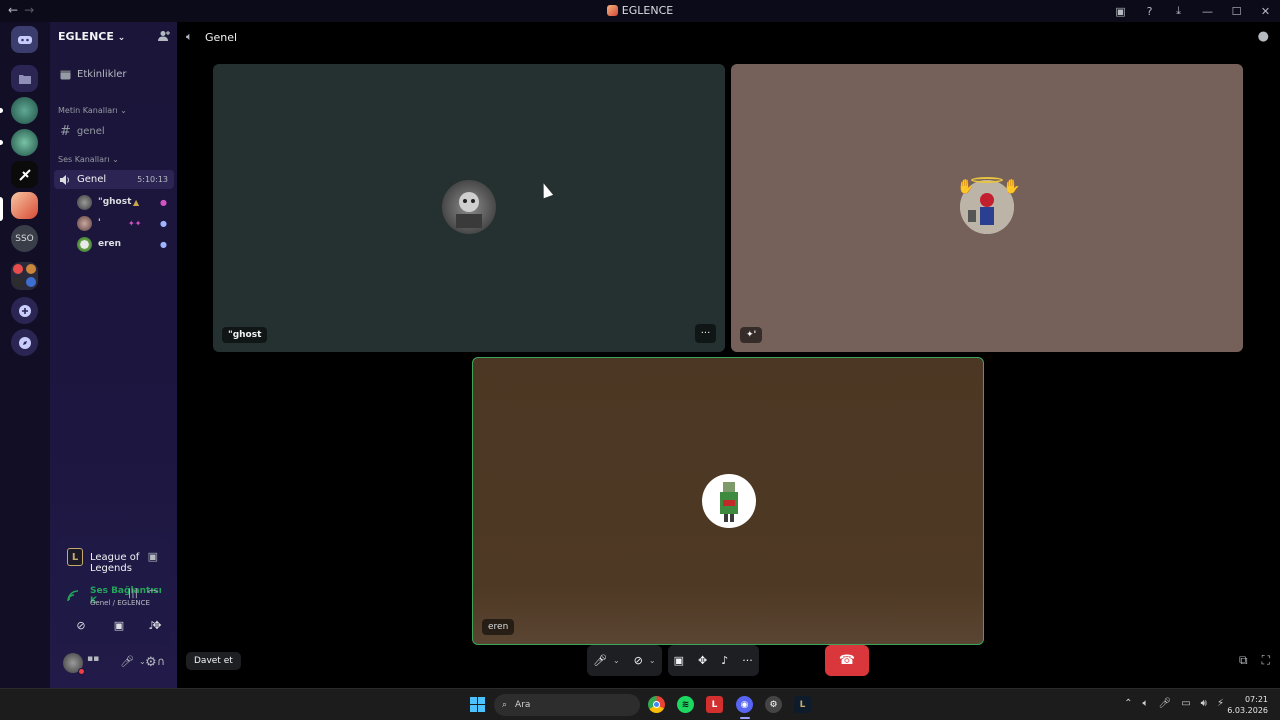 Image resolution: width=1280 pixels, height=720 pixels. I want to click on settings-icon: ⚙, so click(151, 662).